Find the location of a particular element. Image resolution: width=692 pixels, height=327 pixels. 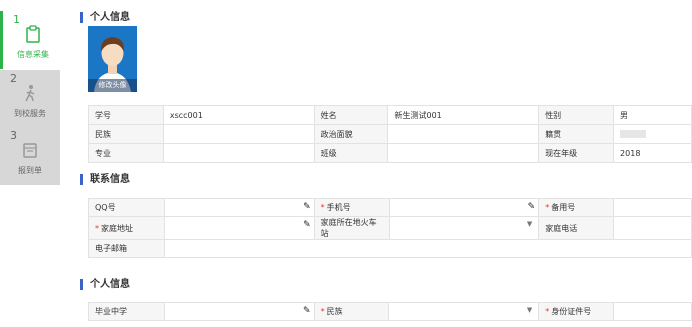

station-select: ▼ is located at coordinates (464, 228).